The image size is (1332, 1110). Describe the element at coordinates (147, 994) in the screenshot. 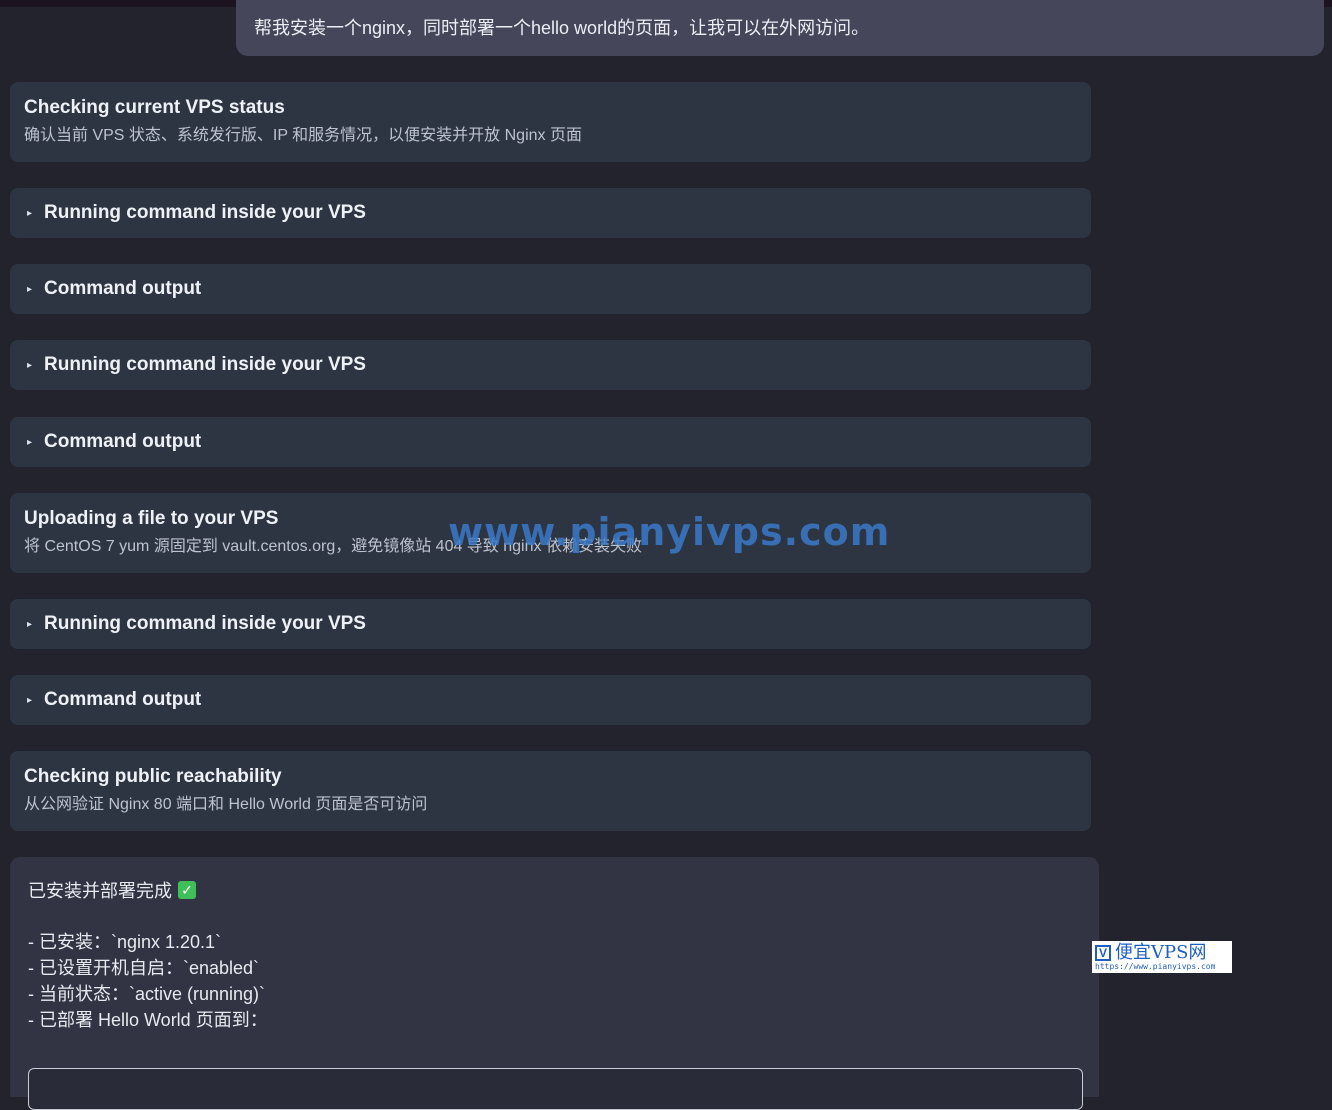

I see `summary-line: - 当前状态：`active (running)`` at that location.